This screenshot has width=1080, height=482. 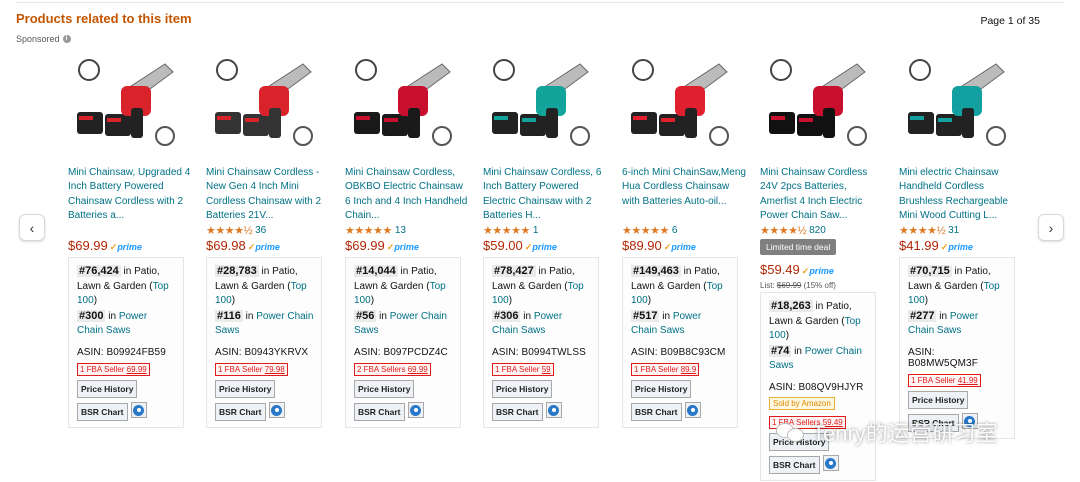 I want to click on fba-seller-badge: 1 FBA Seller 69.99, so click(x=113, y=369).